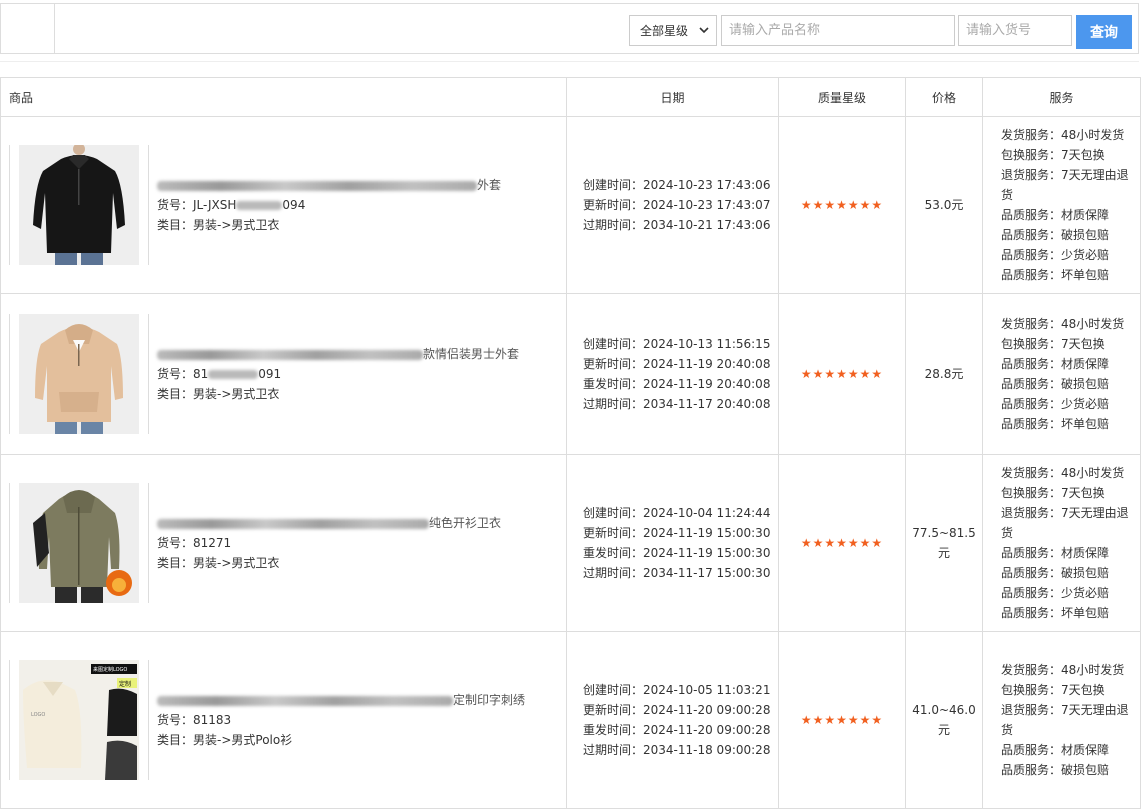 This screenshot has width=1145, height=809. What do you see at coordinates (677, 533) in the screenshot?
I see `updated-time: 更新时间：2024-11-19 15:00:30` at bounding box center [677, 533].